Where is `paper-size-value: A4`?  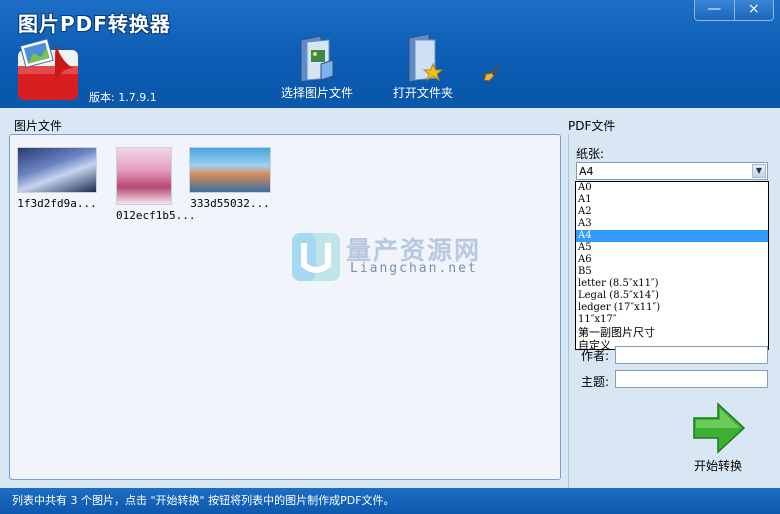 paper-size-value: A4 is located at coordinates (586, 171).